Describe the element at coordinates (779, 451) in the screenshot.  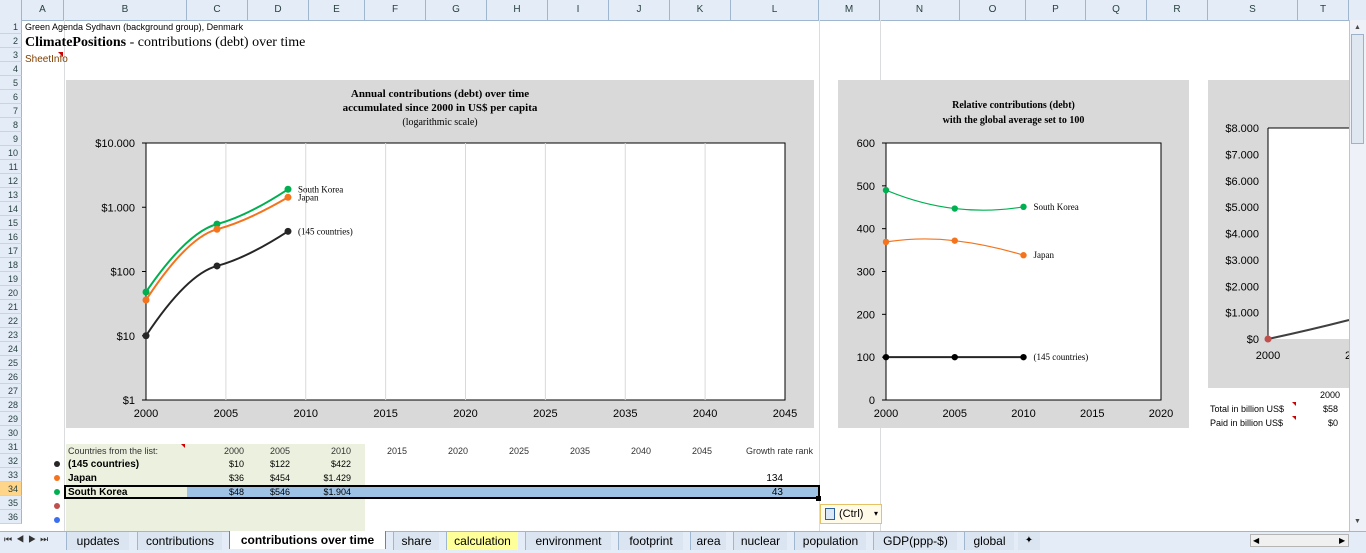
I see `table-rank-header: Growth rate rank` at that location.